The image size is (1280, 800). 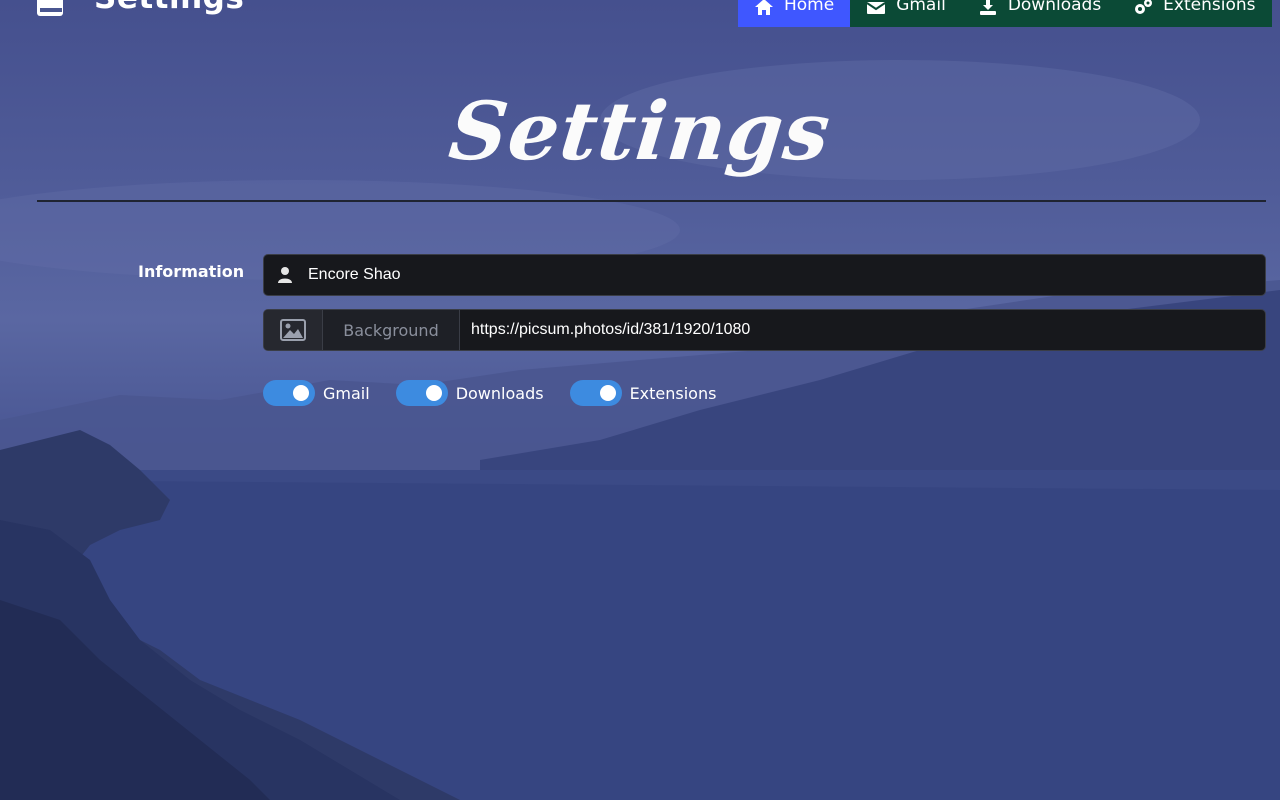 I want to click on user-icon, so click(x=285, y=275).